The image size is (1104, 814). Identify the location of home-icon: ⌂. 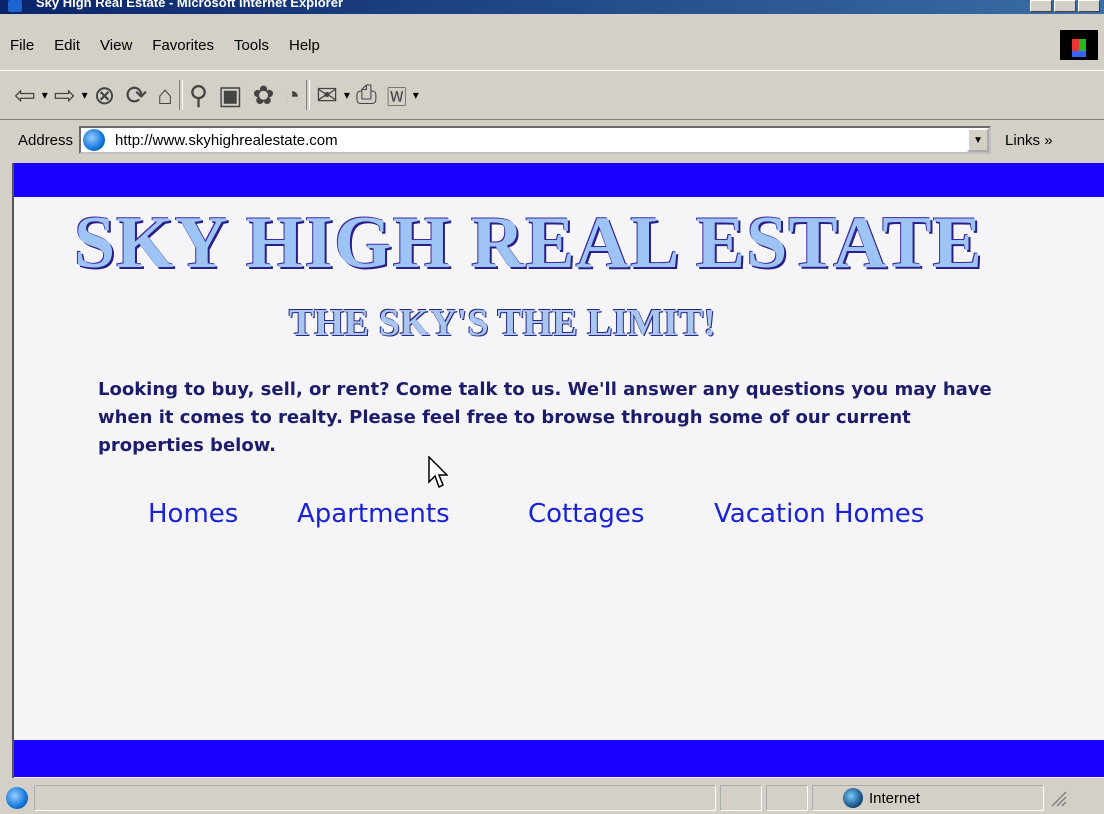
(165, 95).